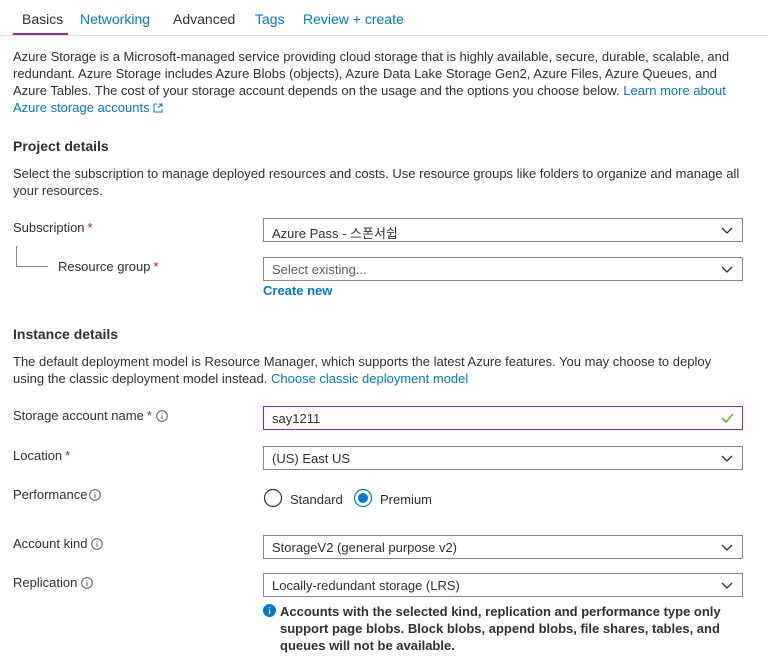 The width and height of the screenshot is (768, 660). Describe the element at coordinates (108, 266) in the screenshot. I see `resource-group-label: Resource group *` at that location.